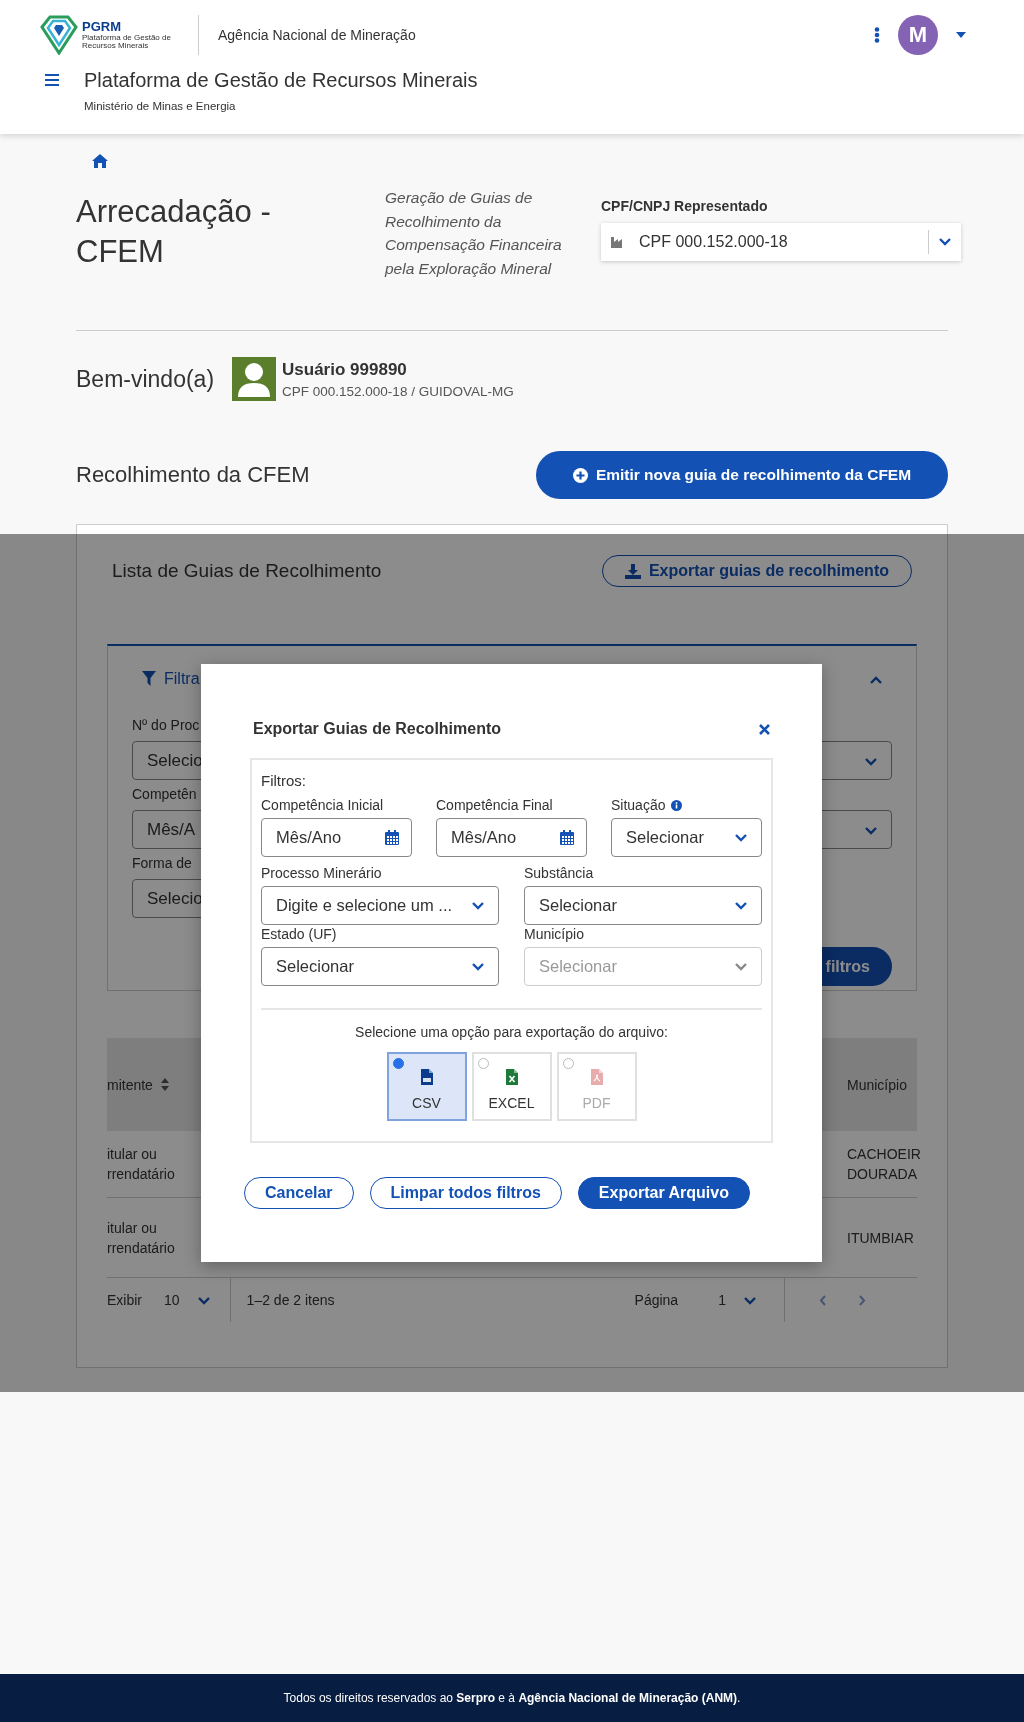 This screenshot has width=1024, height=1722. Describe the element at coordinates (465, 1193) in the screenshot. I see `dialog-button: Limpar todos filtros` at that location.